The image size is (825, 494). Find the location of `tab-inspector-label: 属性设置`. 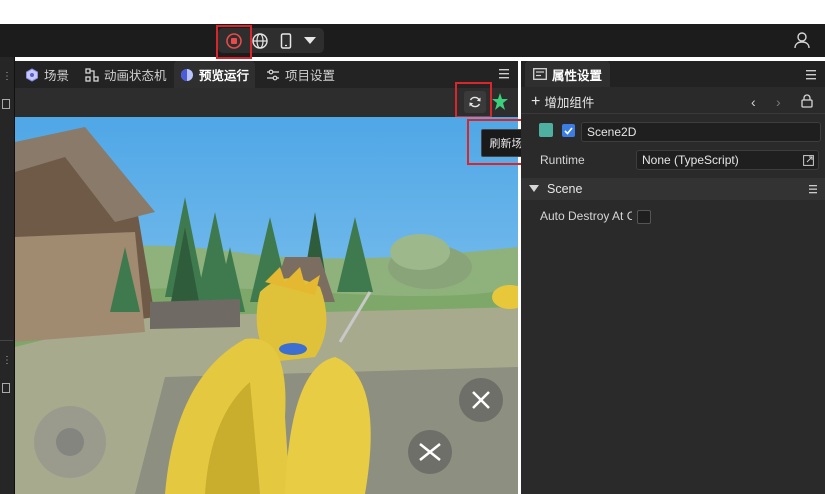

tab-inspector-label: 属性设置 is located at coordinates (577, 75).